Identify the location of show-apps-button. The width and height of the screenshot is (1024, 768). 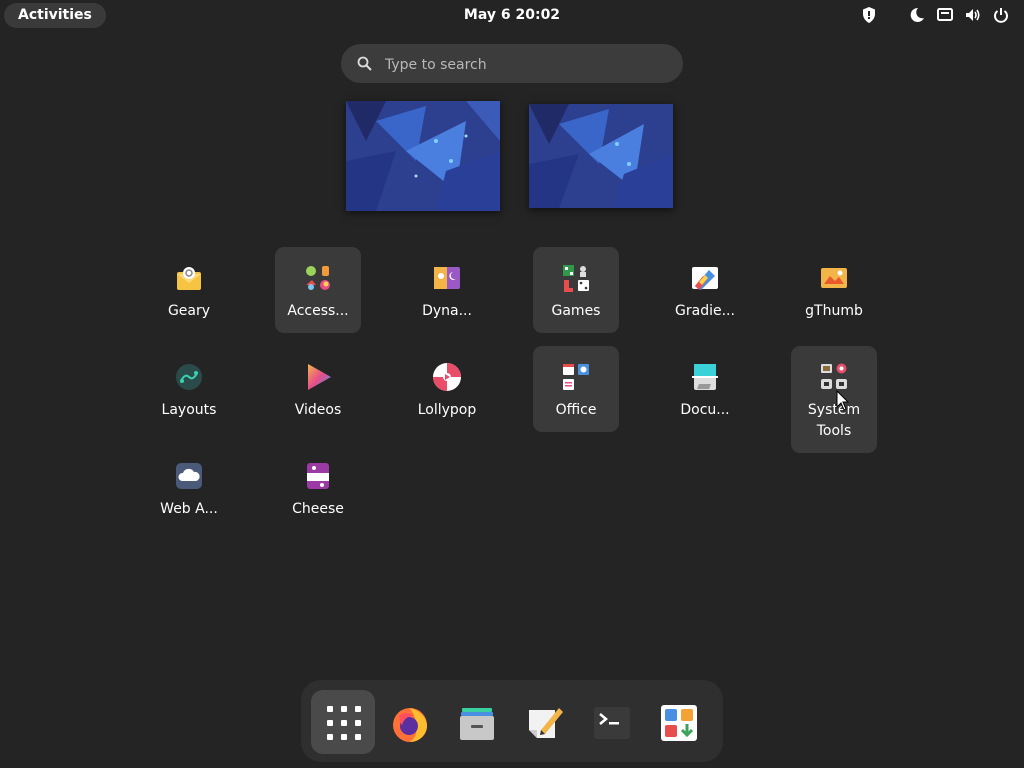
(343, 722).